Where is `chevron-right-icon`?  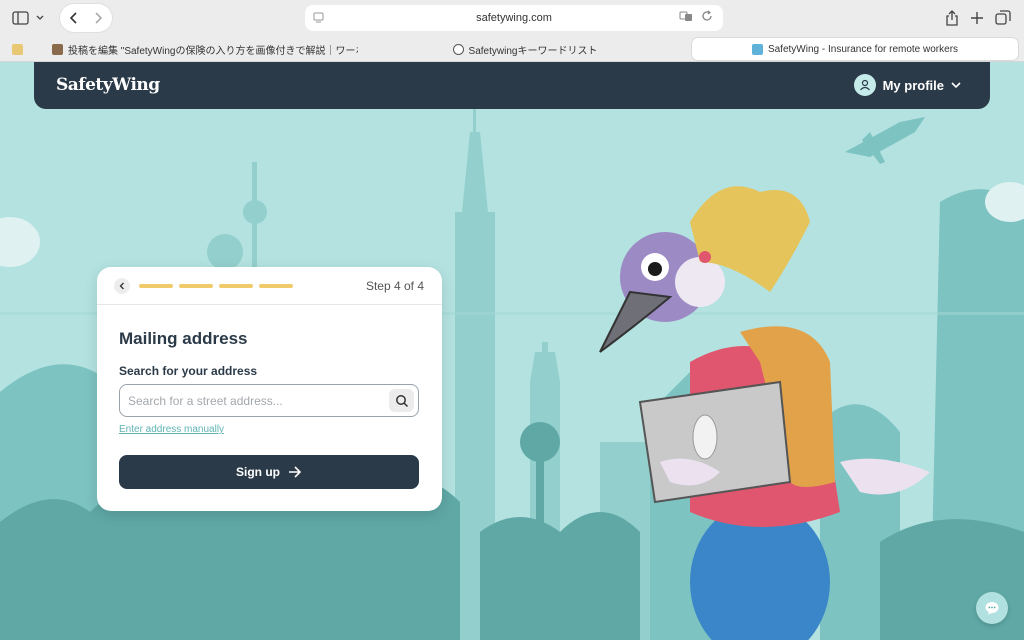
chevron-right-icon is located at coordinates (99, 18).